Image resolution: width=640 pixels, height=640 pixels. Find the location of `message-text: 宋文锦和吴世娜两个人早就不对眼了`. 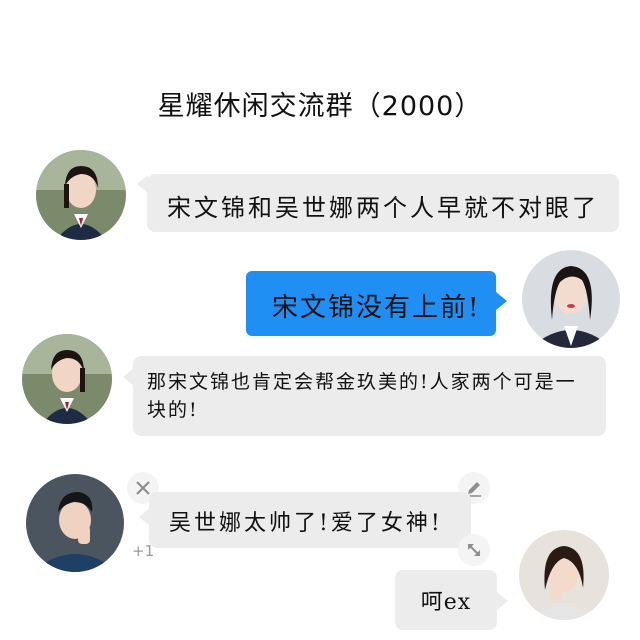

message-text: 宋文锦和吴世娜两个人早就不对眼了 is located at coordinates (383, 208).